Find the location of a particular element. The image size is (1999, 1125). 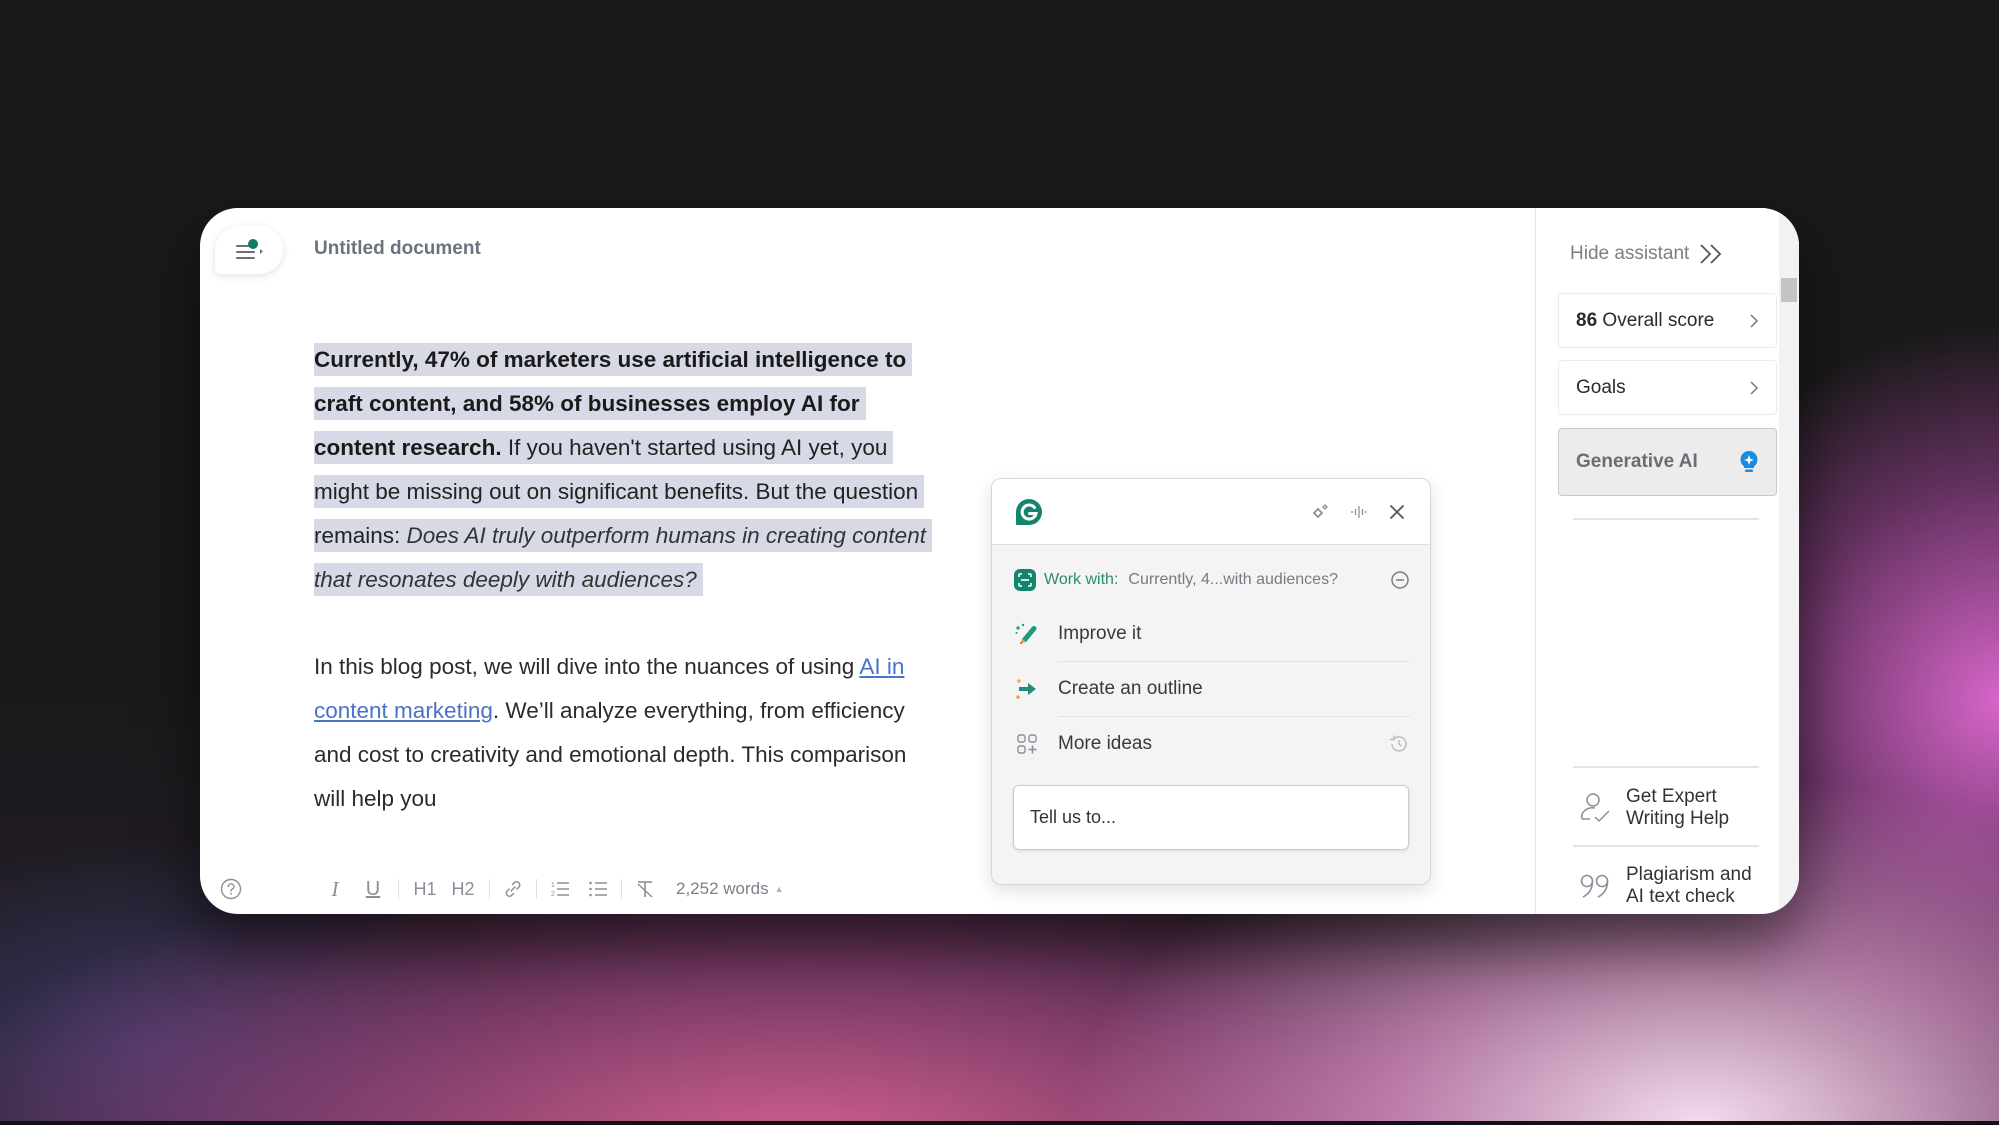

more-ideas-option: More ideas is located at coordinates (1212, 744).